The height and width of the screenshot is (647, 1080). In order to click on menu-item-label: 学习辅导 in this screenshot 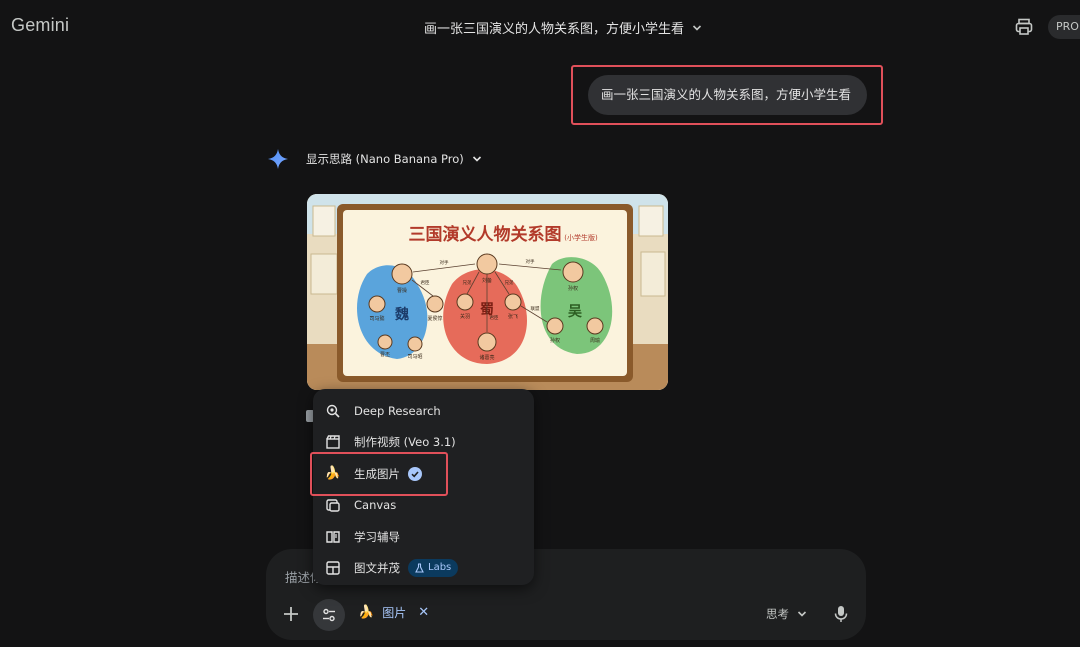, I will do `click(377, 536)`.